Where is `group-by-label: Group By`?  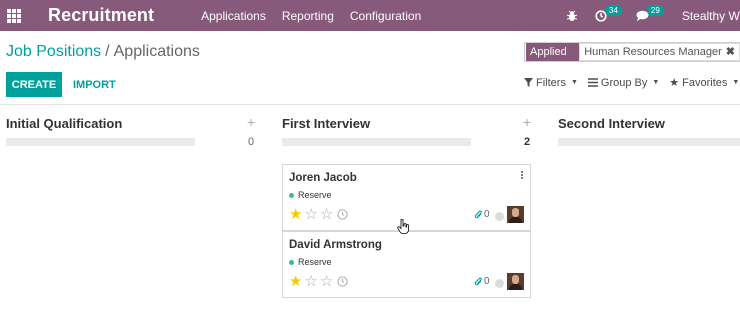
group-by-label: Group By is located at coordinates (624, 82).